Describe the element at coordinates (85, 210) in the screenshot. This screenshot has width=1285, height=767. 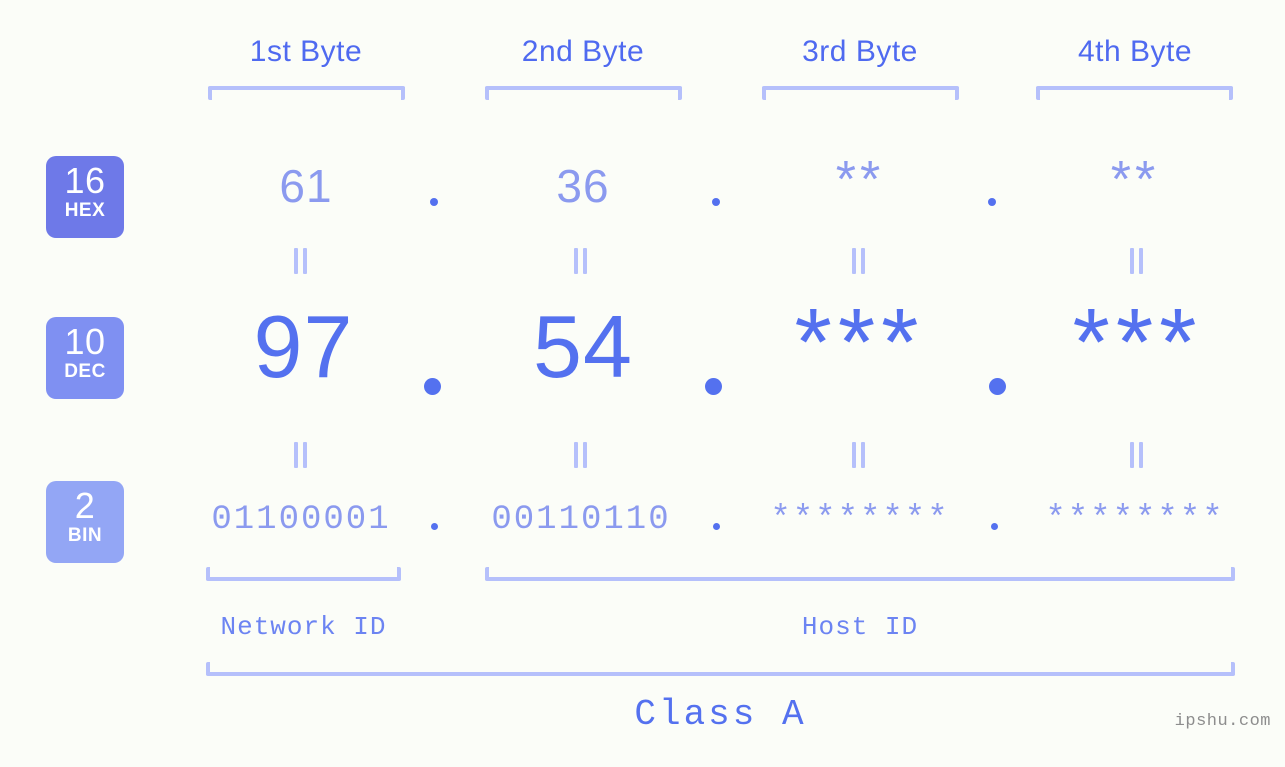
I see `badge-hex-label: HEX` at that location.